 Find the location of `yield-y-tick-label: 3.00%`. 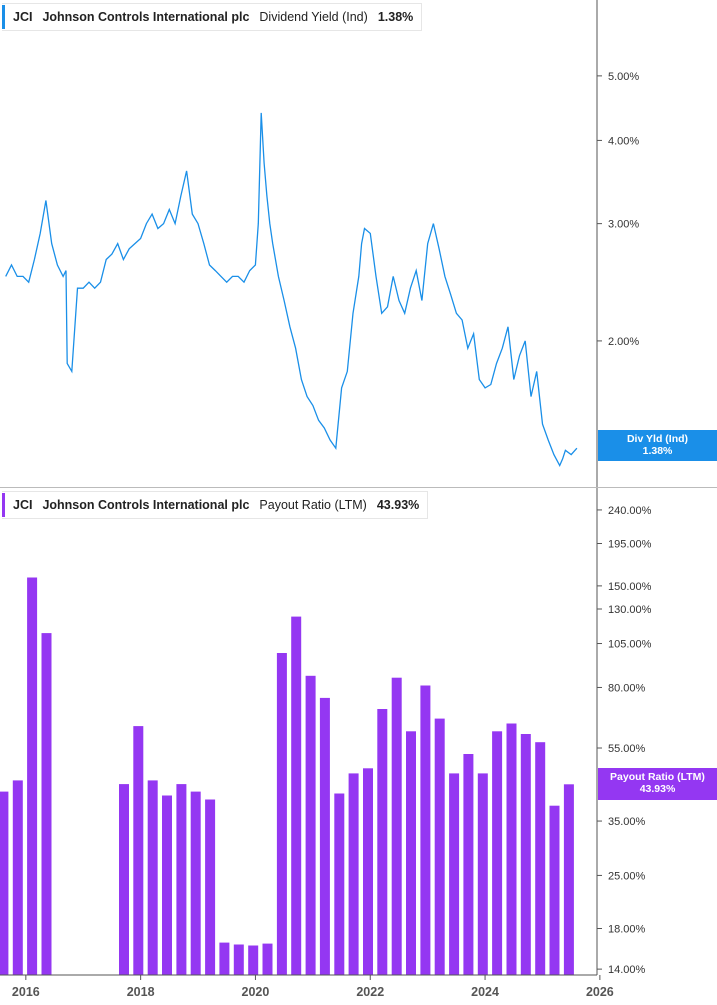

yield-y-tick-label: 3.00% is located at coordinates (623, 225).